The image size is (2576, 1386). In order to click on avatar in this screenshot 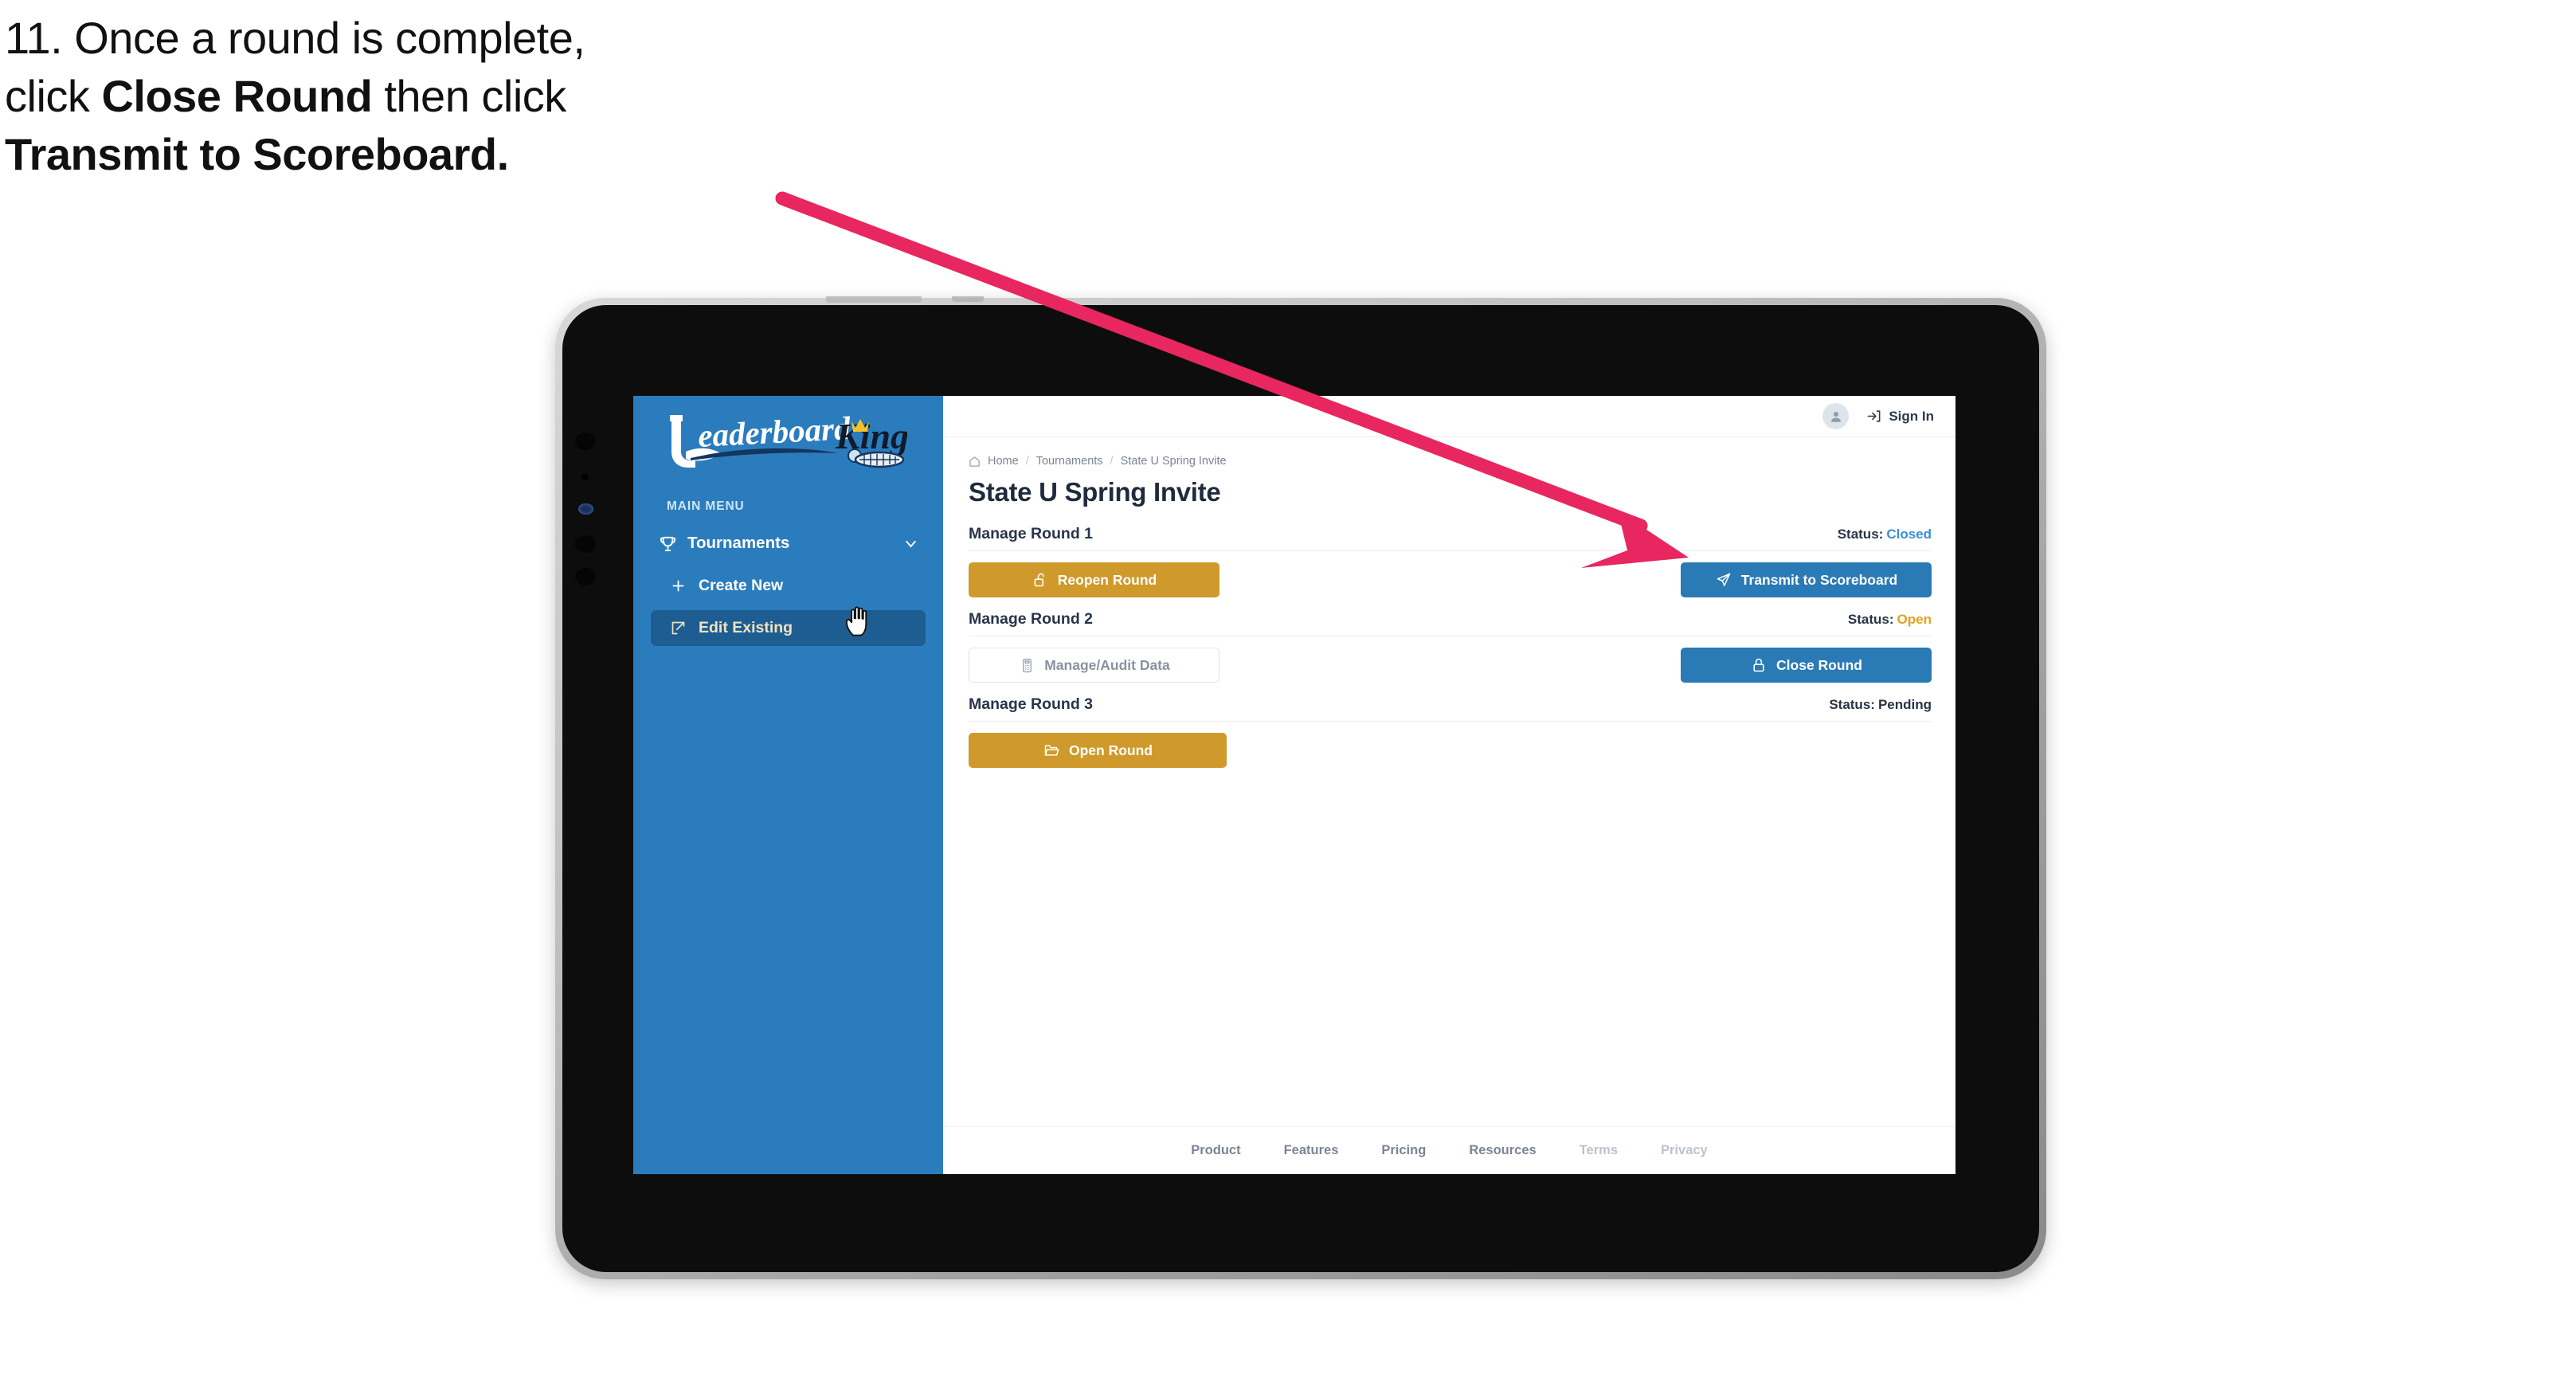, I will do `click(1836, 416)`.